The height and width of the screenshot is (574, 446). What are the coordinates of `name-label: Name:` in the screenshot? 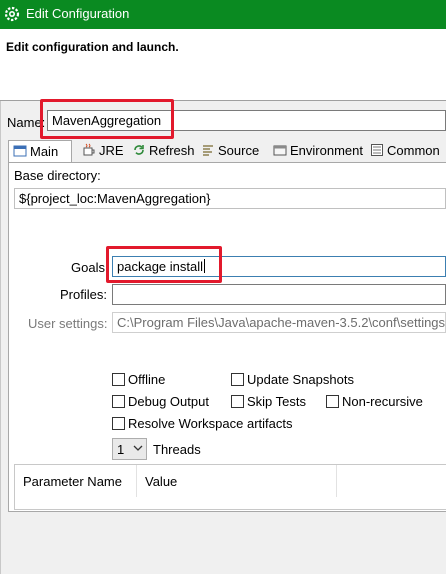 It's located at (26, 122).